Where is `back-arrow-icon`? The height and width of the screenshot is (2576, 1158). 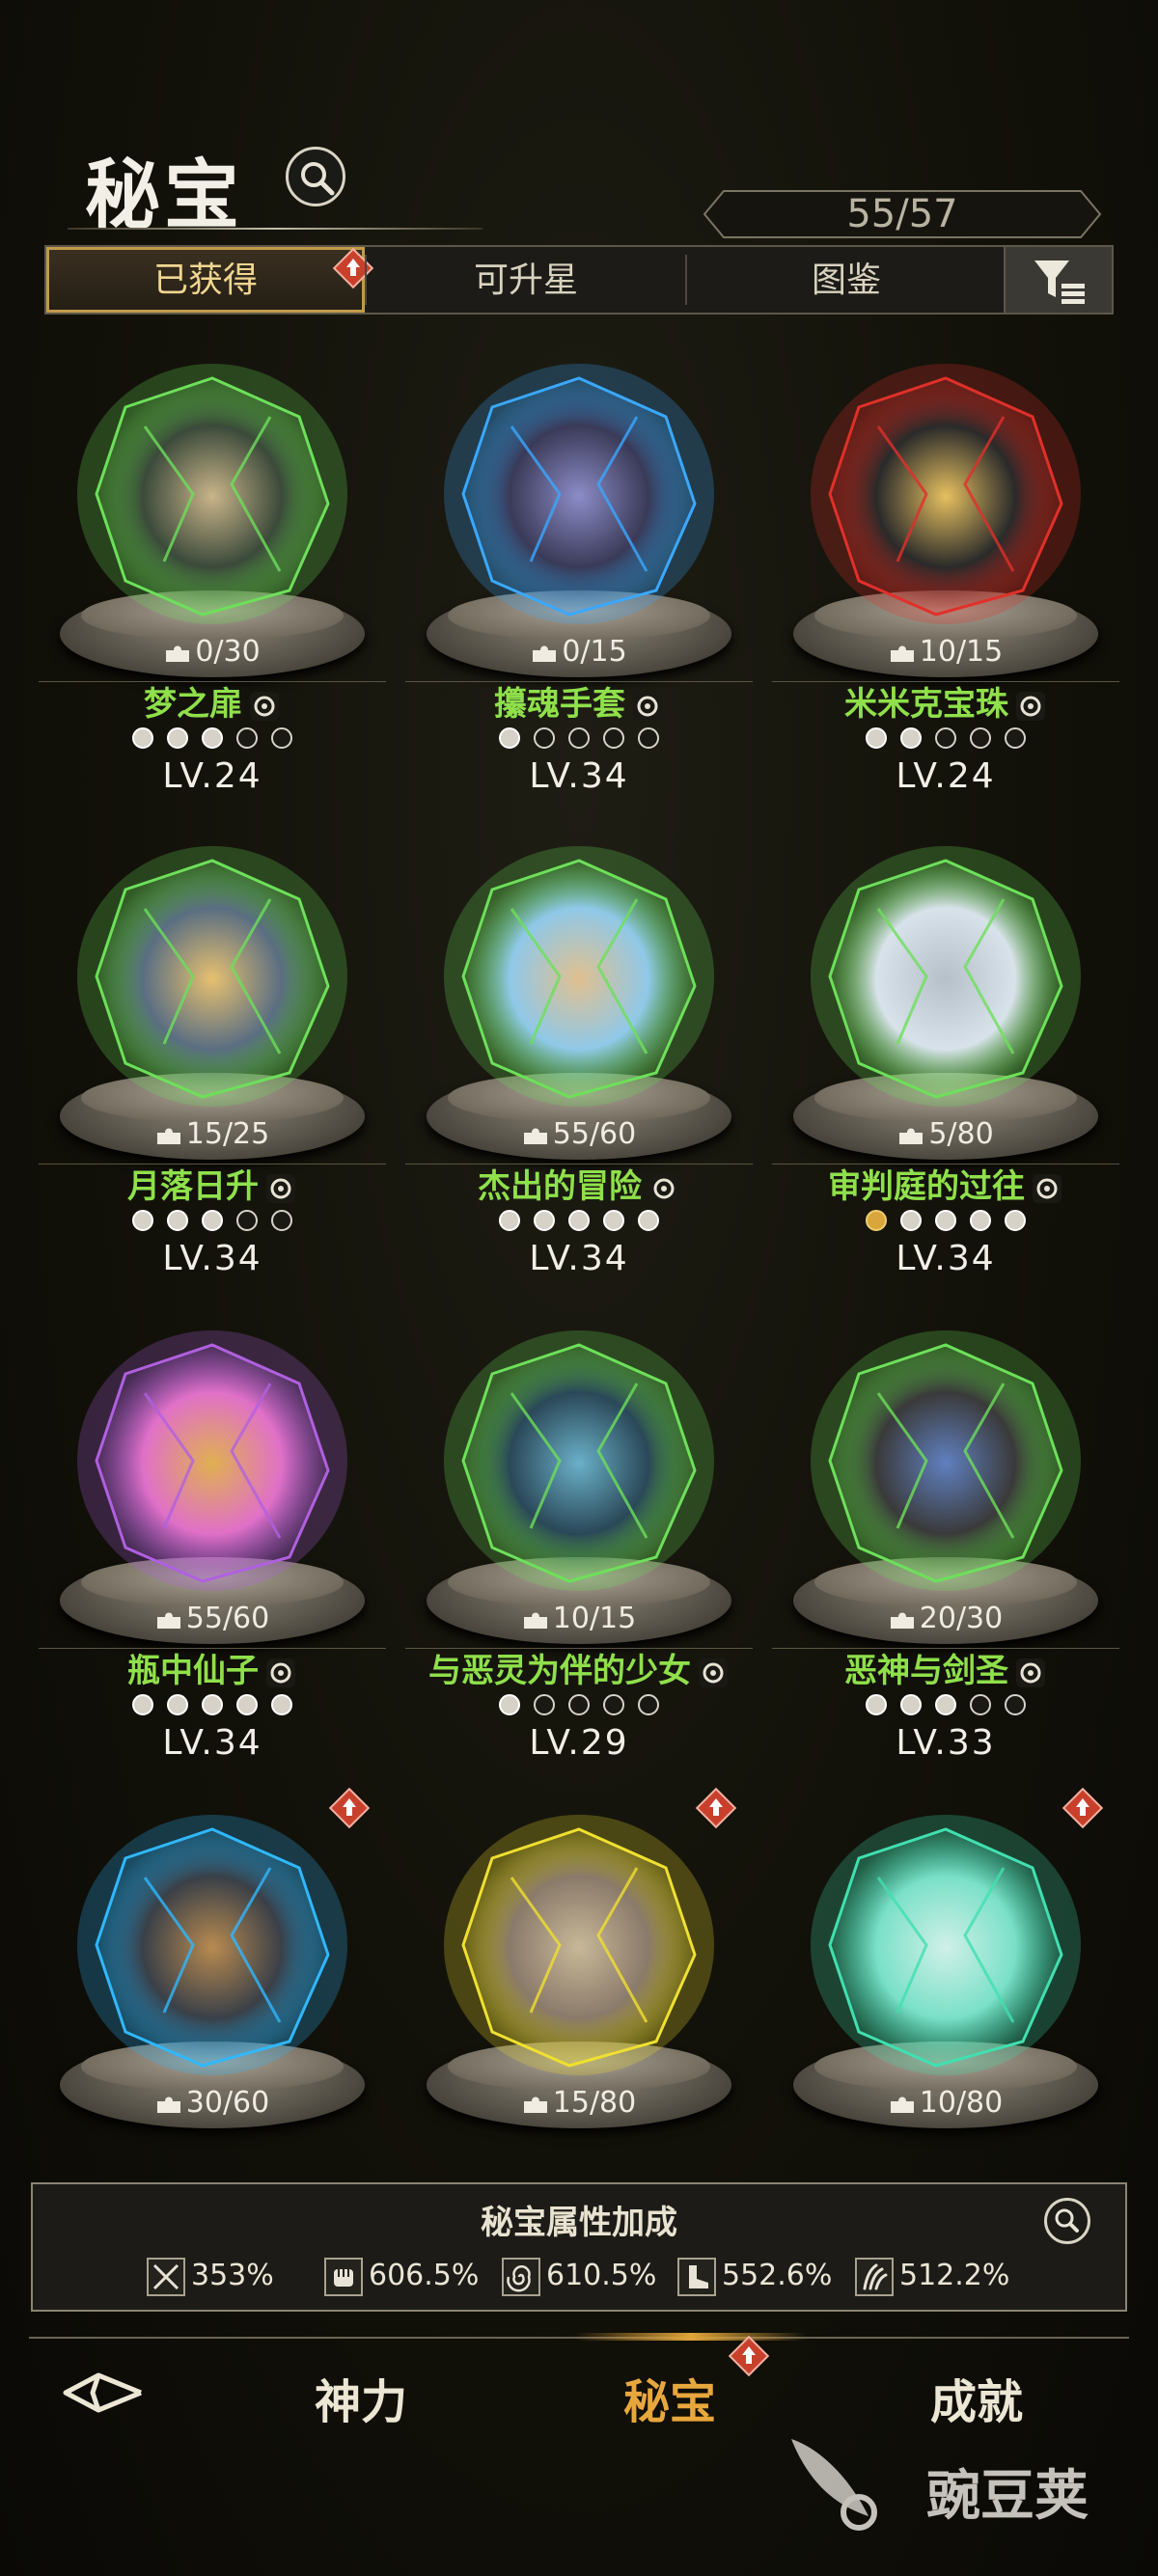
back-arrow-icon is located at coordinates (102, 2392).